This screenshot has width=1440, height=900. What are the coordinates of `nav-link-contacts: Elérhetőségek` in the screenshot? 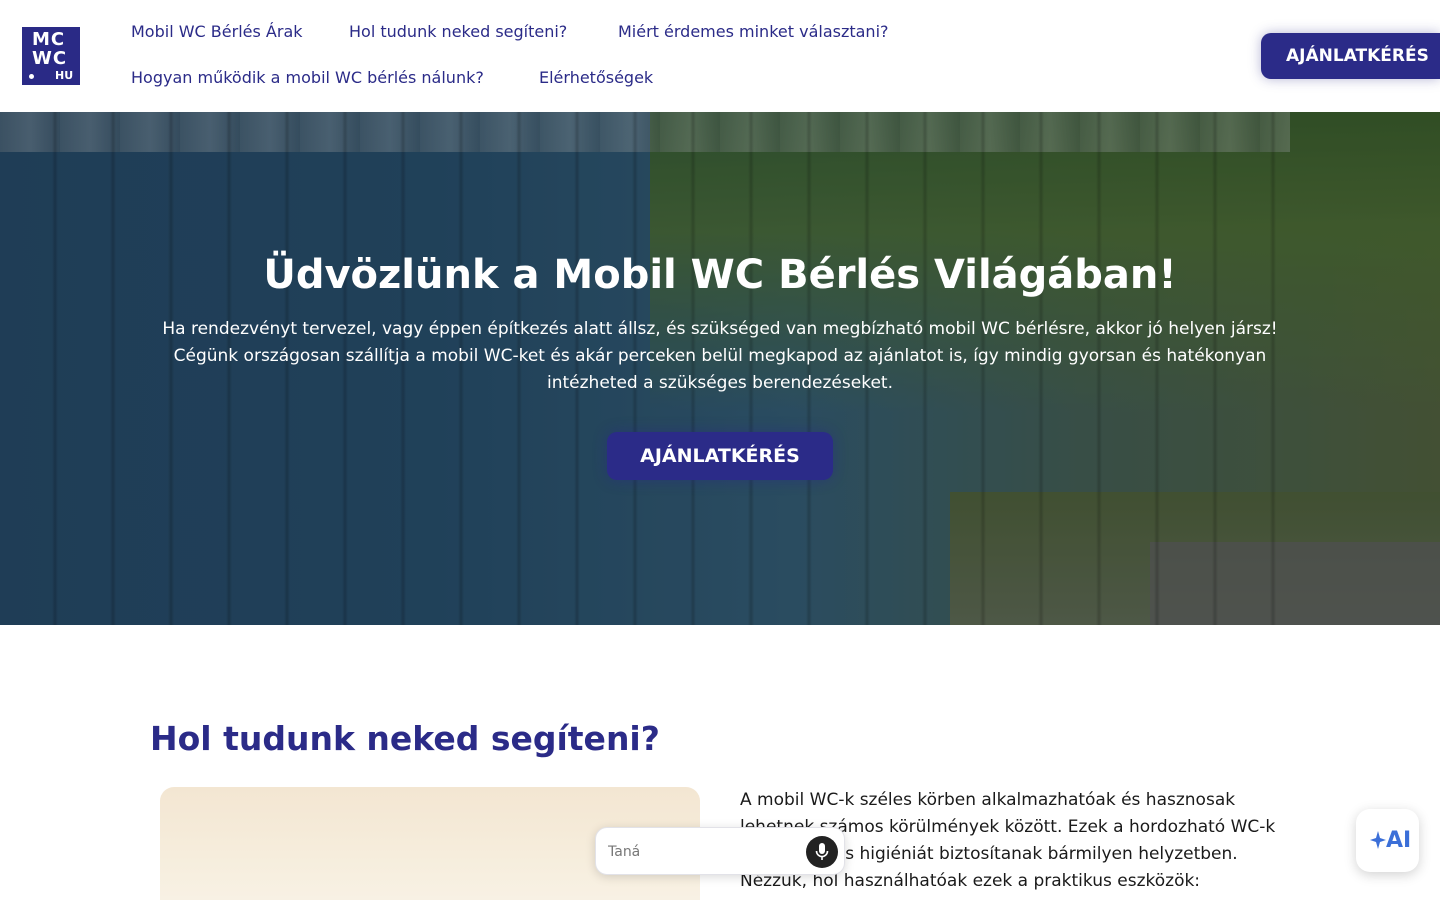 It's located at (596, 77).